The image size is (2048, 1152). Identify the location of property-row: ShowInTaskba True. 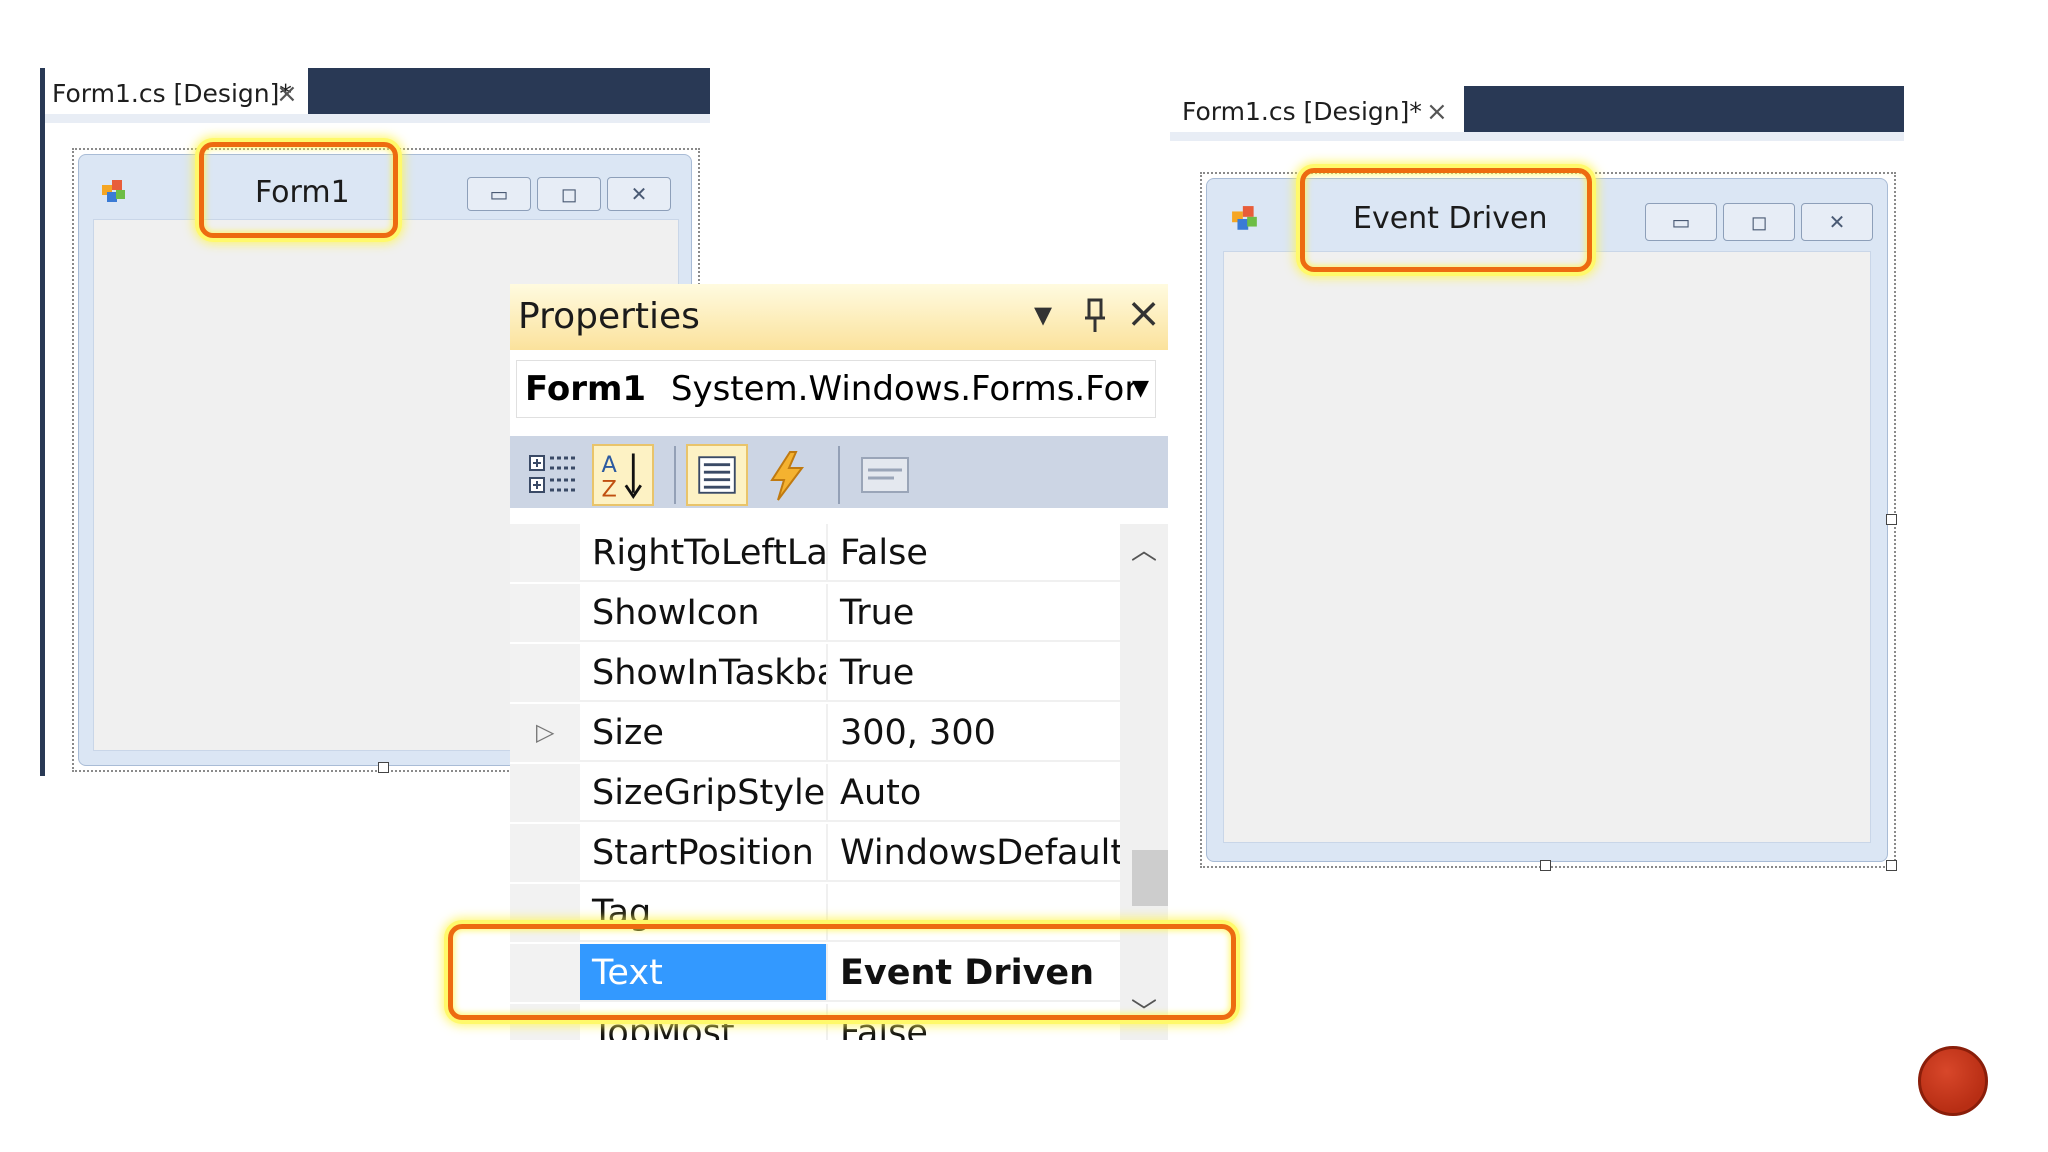
(815, 673).